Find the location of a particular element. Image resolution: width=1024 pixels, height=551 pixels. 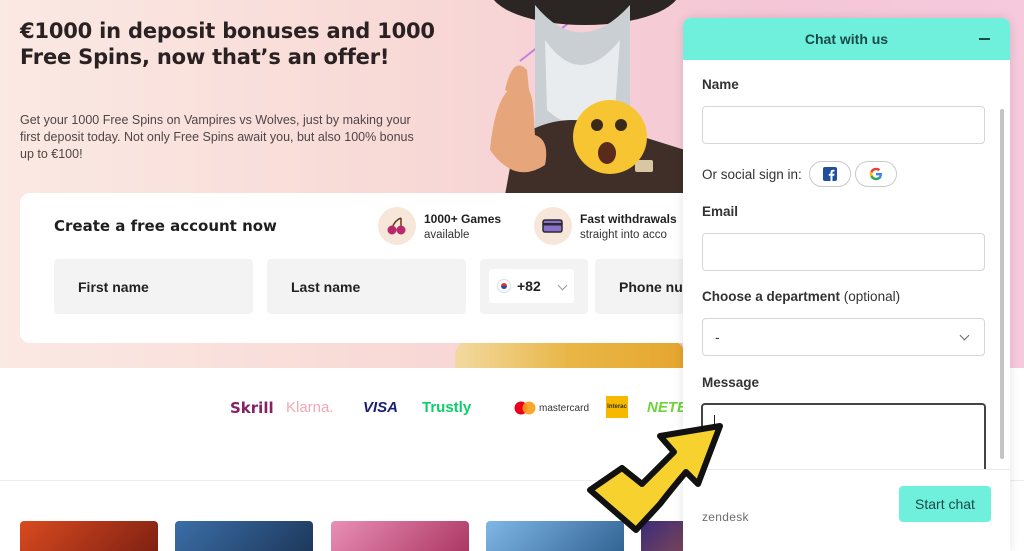

email-input is located at coordinates (843, 252).